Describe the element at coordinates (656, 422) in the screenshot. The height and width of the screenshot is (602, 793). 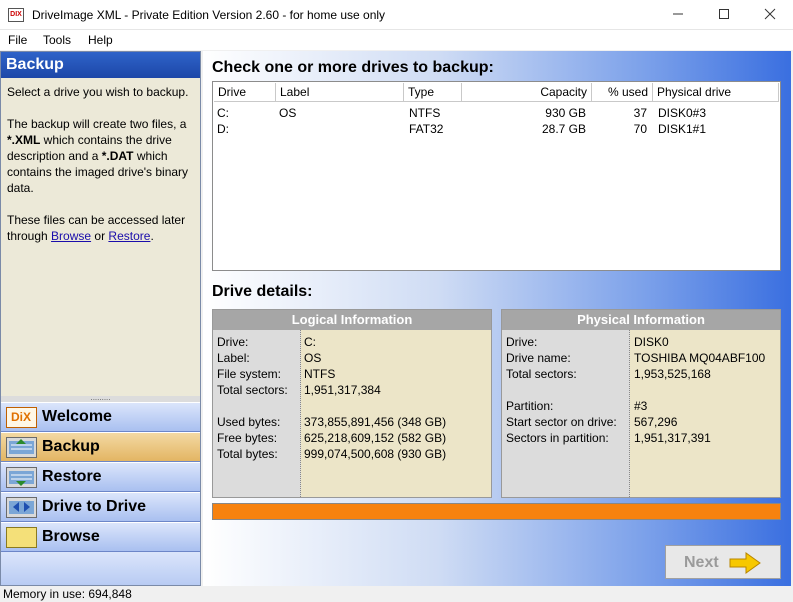
I see `info-value: 567,296` at that location.